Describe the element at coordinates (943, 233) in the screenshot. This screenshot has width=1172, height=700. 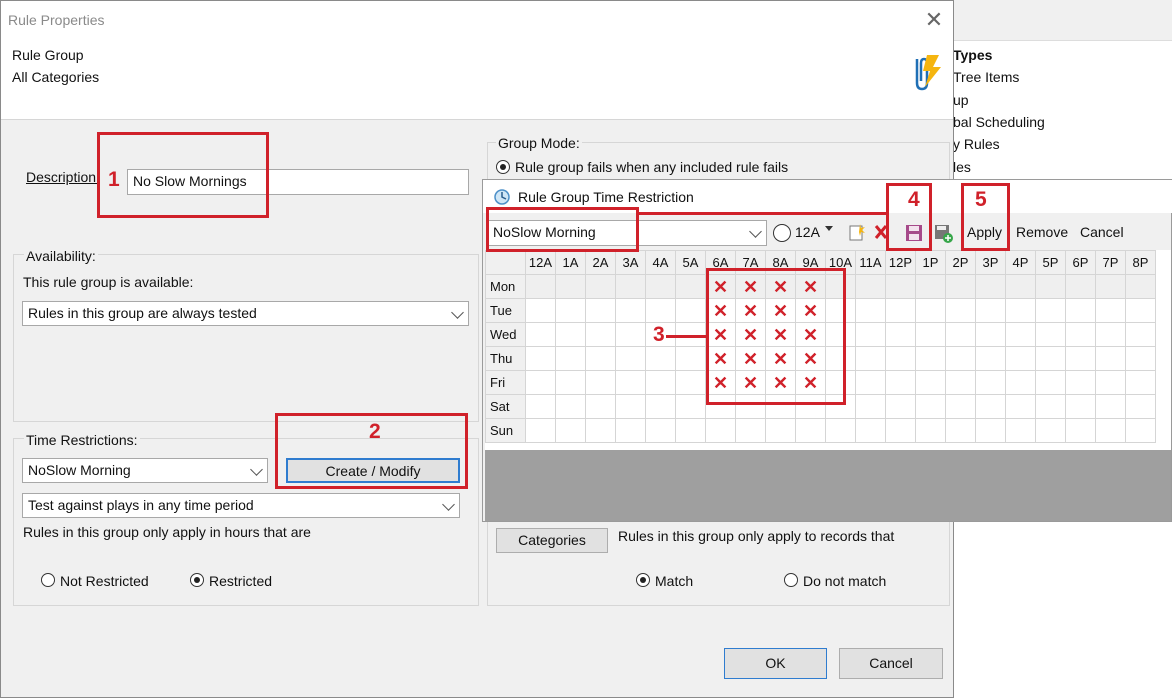
I see `save-as-icon` at that location.